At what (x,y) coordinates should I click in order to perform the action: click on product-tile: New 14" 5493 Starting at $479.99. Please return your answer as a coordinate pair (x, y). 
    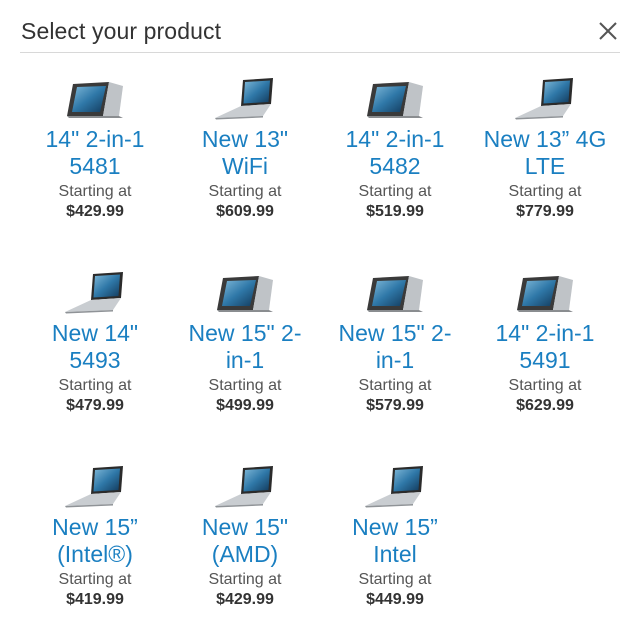
    Looking at the image, I should click on (95, 361).